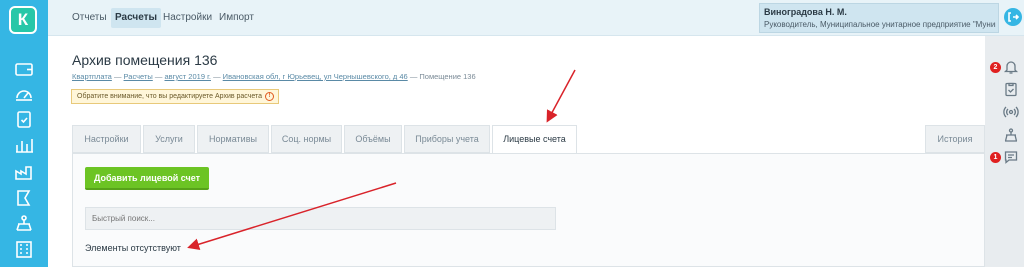  What do you see at coordinates (24, 120) in the screenshot?
I see `clipboard-check-icon` at bounding box center [24, 120].